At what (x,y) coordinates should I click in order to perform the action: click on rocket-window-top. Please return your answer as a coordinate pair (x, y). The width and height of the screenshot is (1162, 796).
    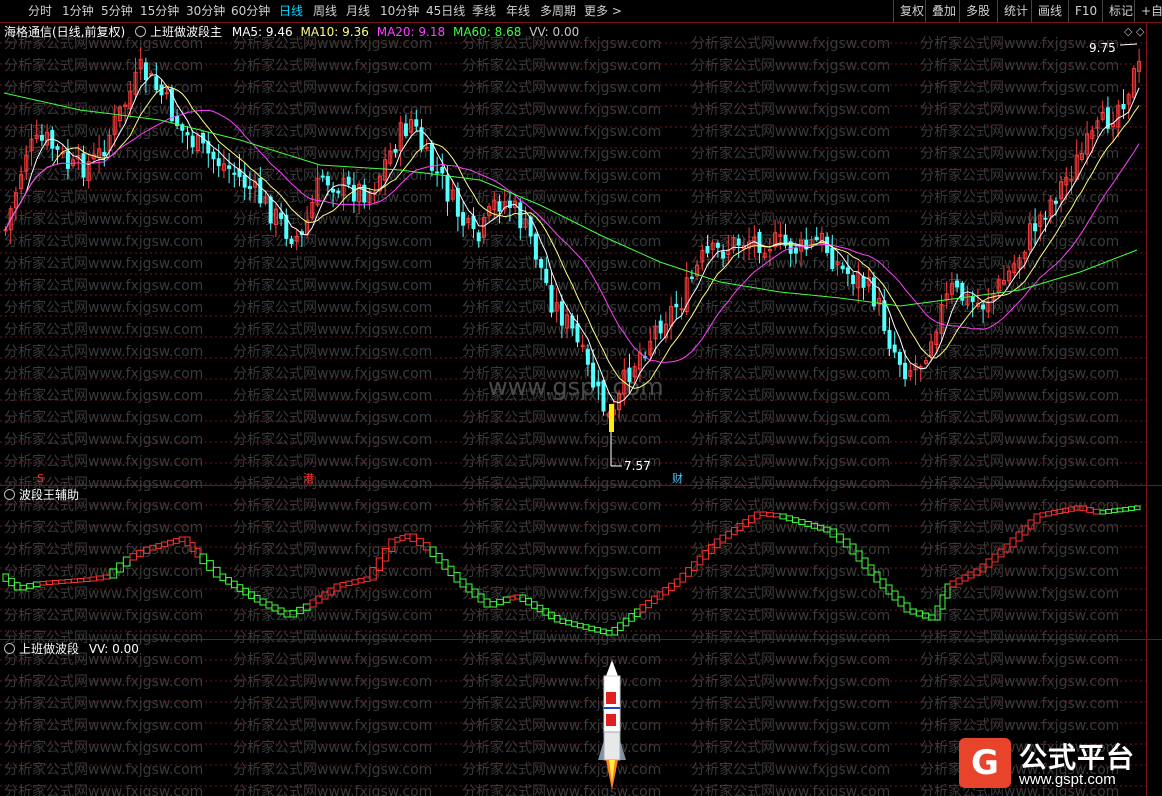
    Looking at the image, I should click on (611, 698).